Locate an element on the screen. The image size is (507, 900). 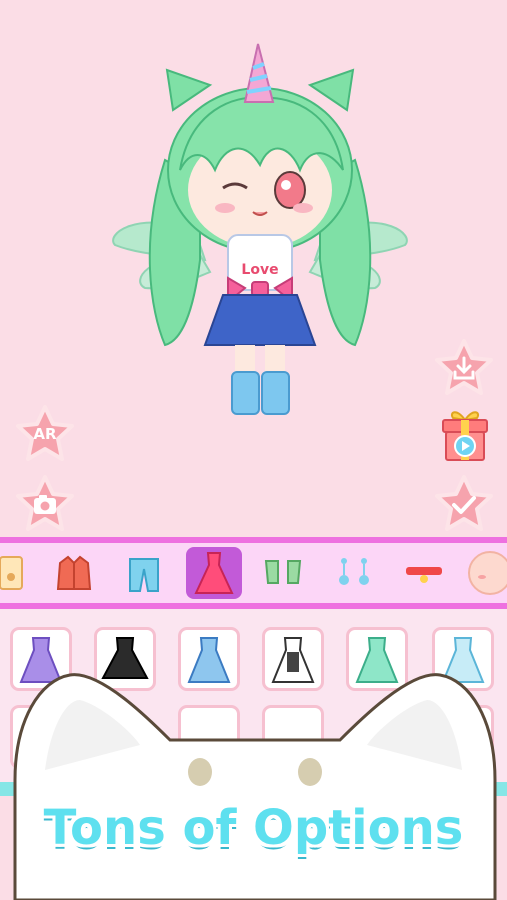
socks-icon is located at coordinates (283, 572).